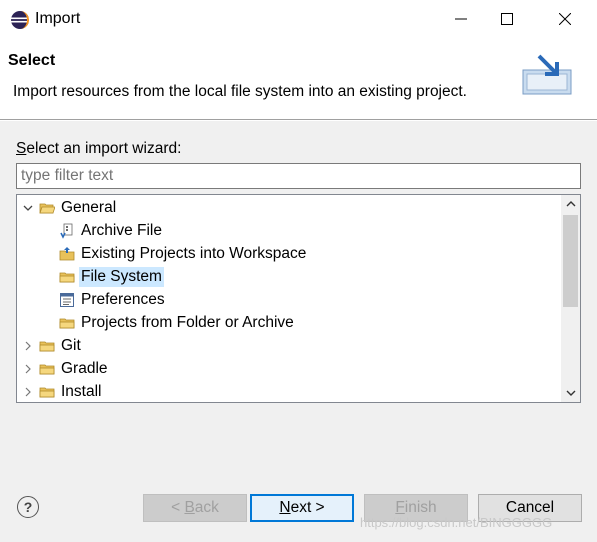 This screenshot has width=597, height=542. I want to click on tree-item-general: General, so click(69, 207).